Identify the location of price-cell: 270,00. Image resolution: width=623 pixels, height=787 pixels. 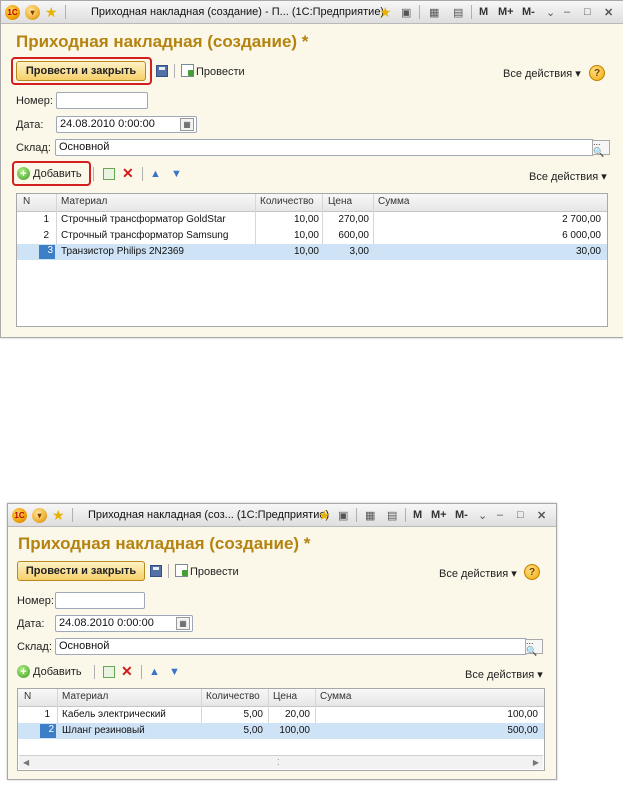
(353, 219).